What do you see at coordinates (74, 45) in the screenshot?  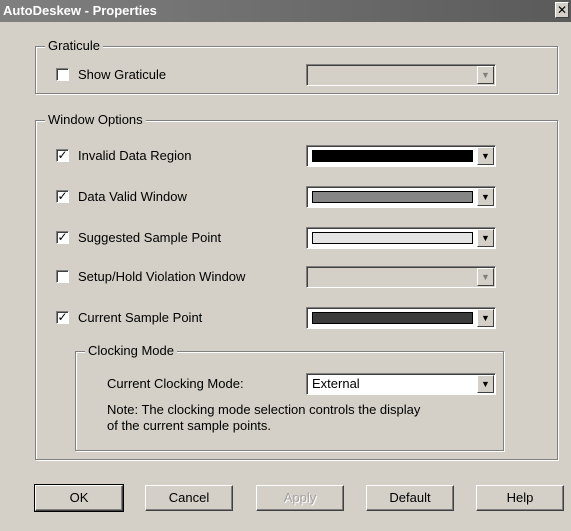 I see `graticule-group-label: Graticule` at bounding box center [74, 45].